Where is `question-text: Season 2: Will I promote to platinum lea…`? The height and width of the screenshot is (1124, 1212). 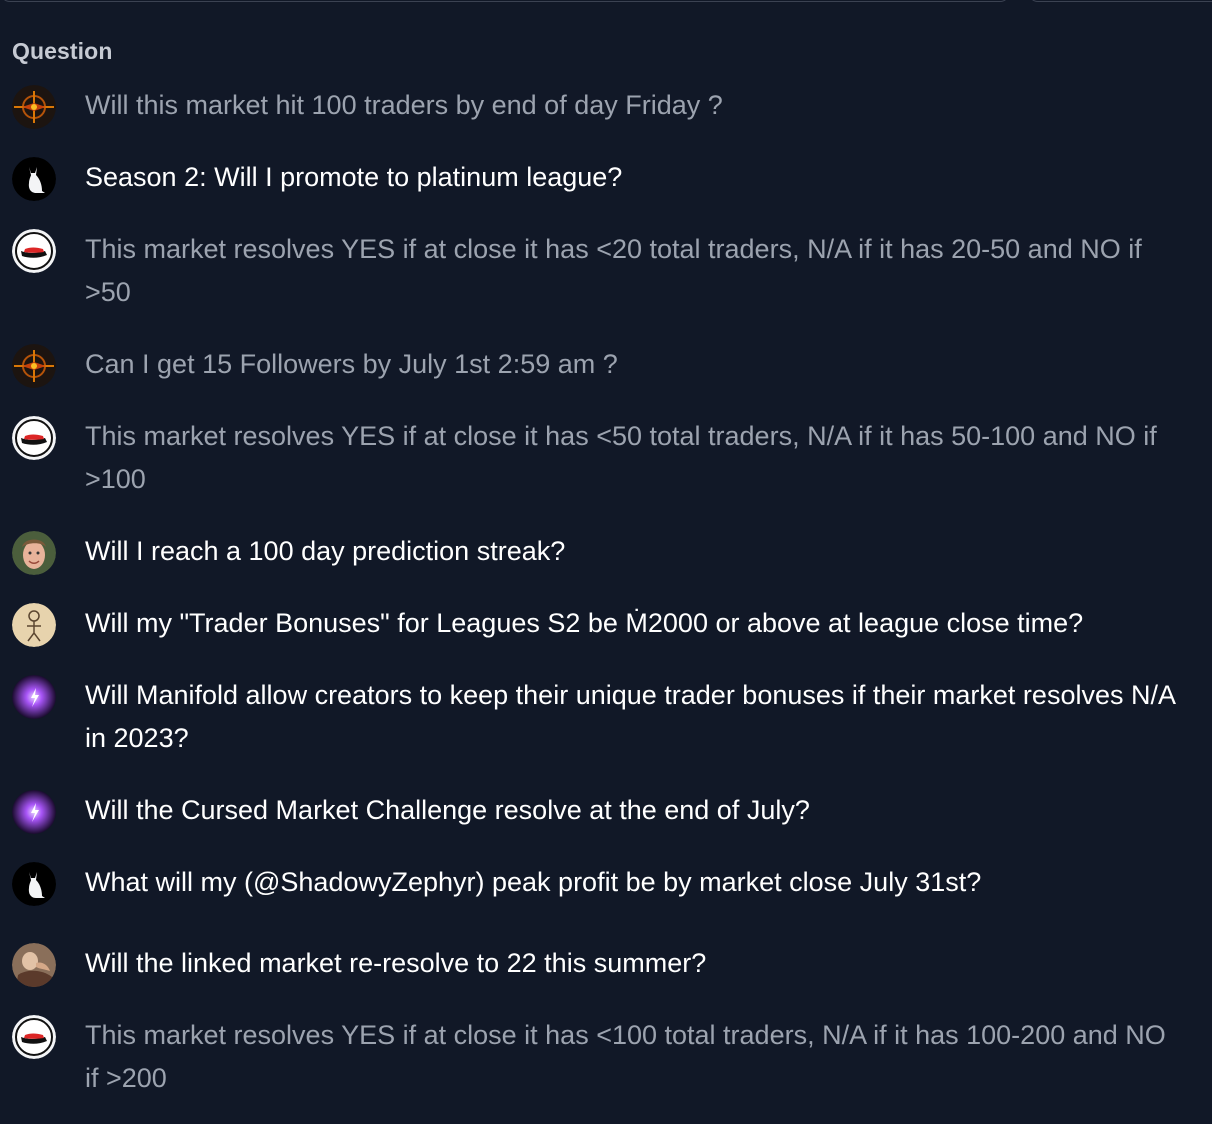 question-text: Season 2: Will I promote to platinum lea… is located at coordinates (630, 177).